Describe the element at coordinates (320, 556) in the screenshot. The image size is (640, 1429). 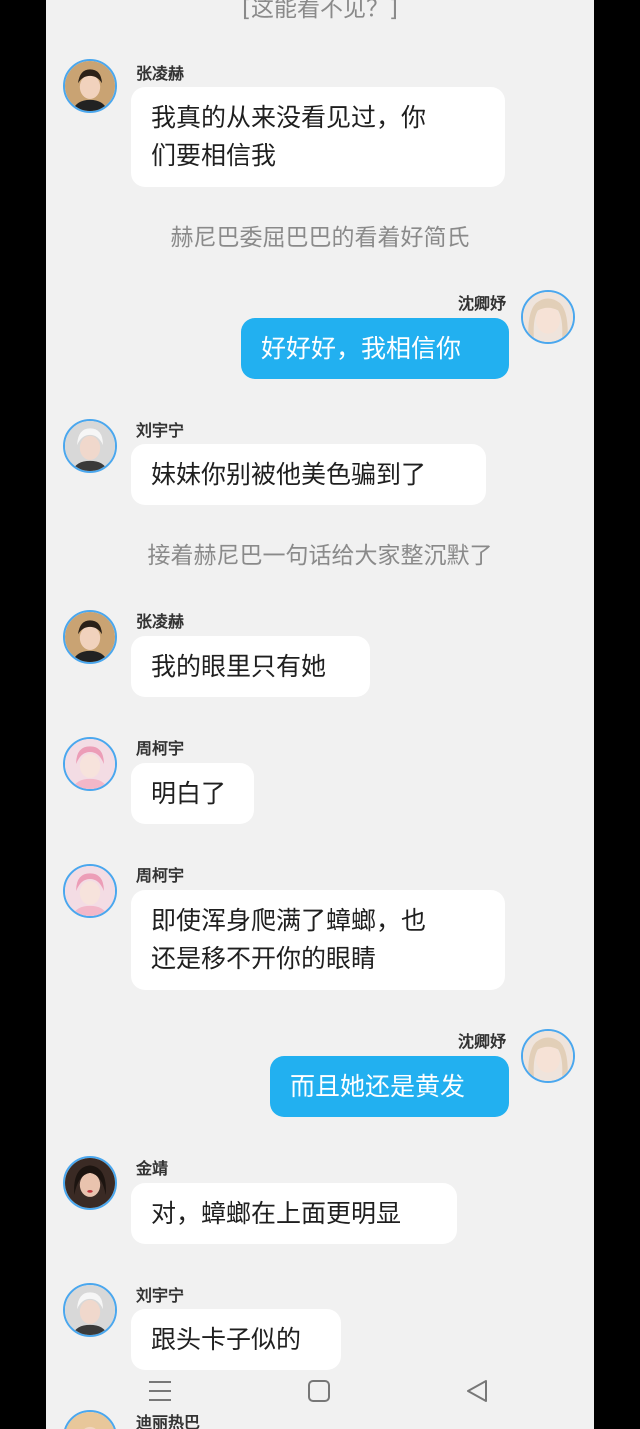
I see `narration-text: 接着赫尼巴一句话给大家整沉默了` at that location.